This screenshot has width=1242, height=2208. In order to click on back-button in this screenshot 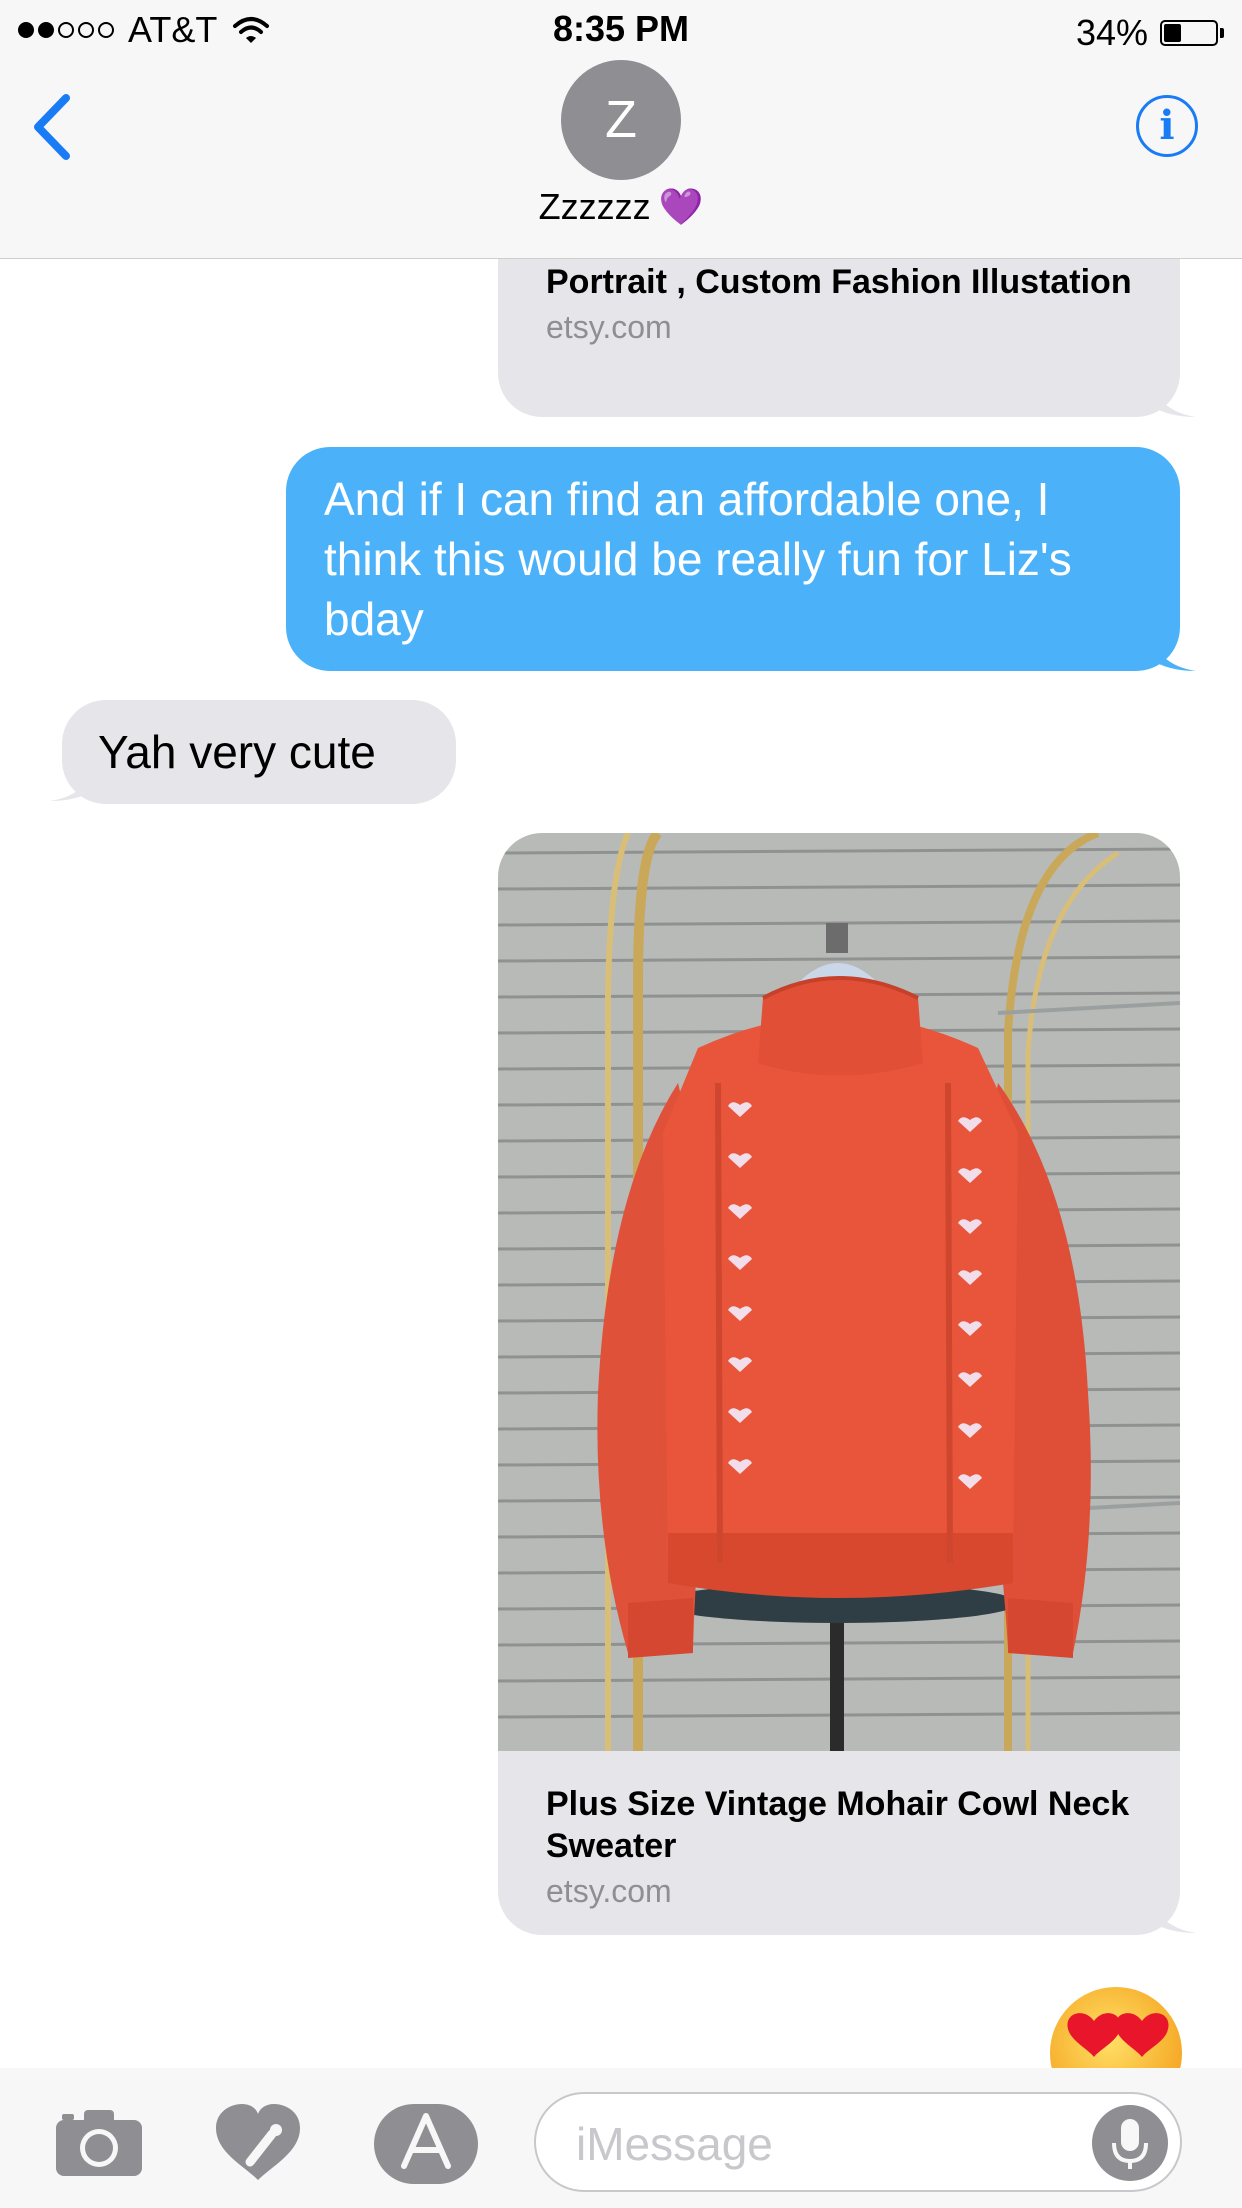, I will do `click(58, 132)`.